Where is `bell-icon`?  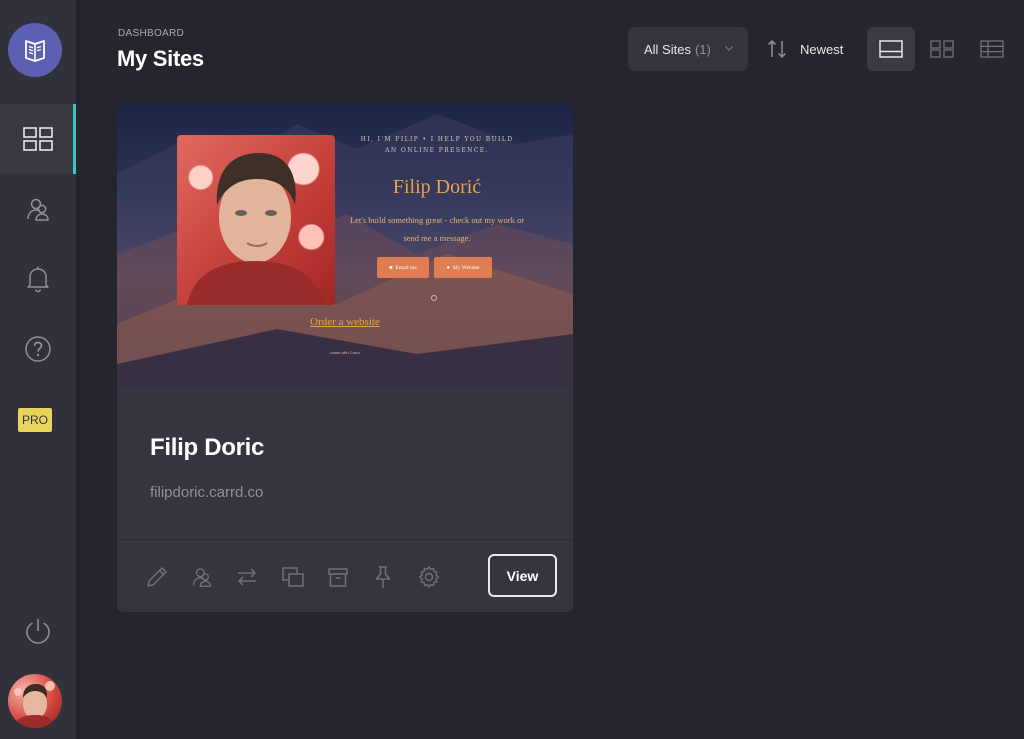
bell-icon is located at coordinates (38, 279).